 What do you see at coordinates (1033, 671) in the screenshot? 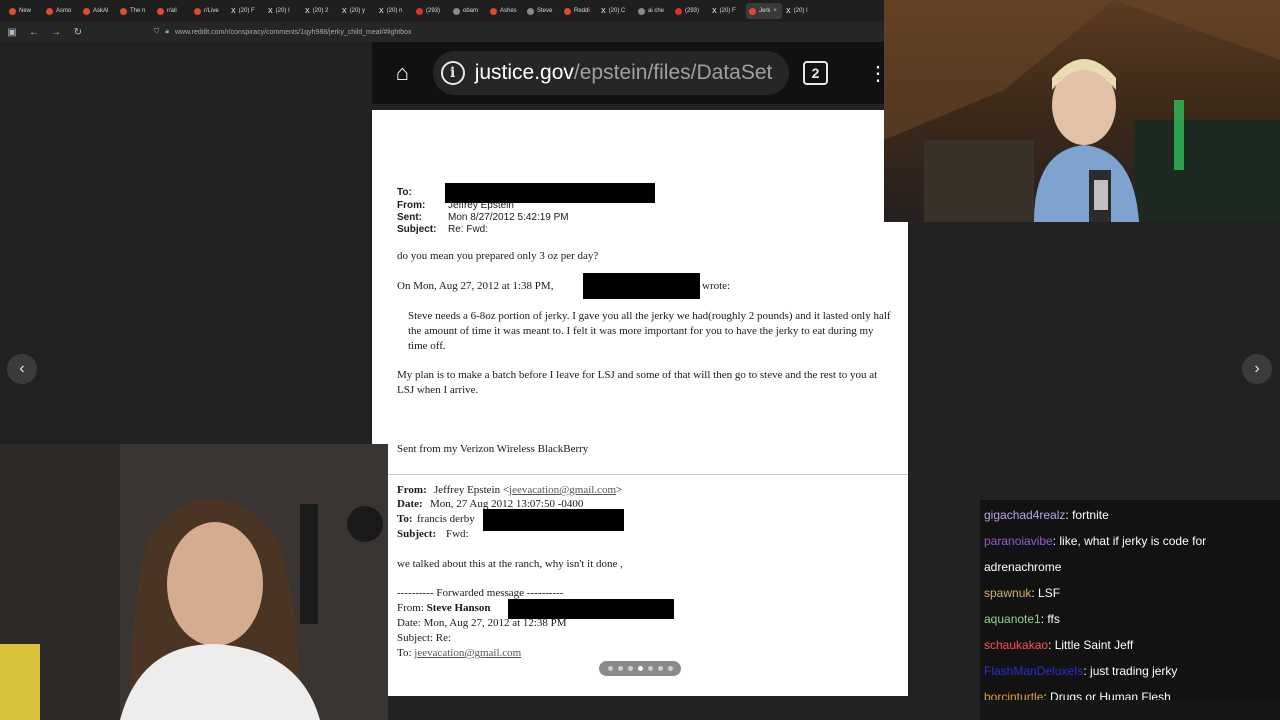
I see `chat-username: FlashManDeluxeIs` at bounding box center [1033, 671].